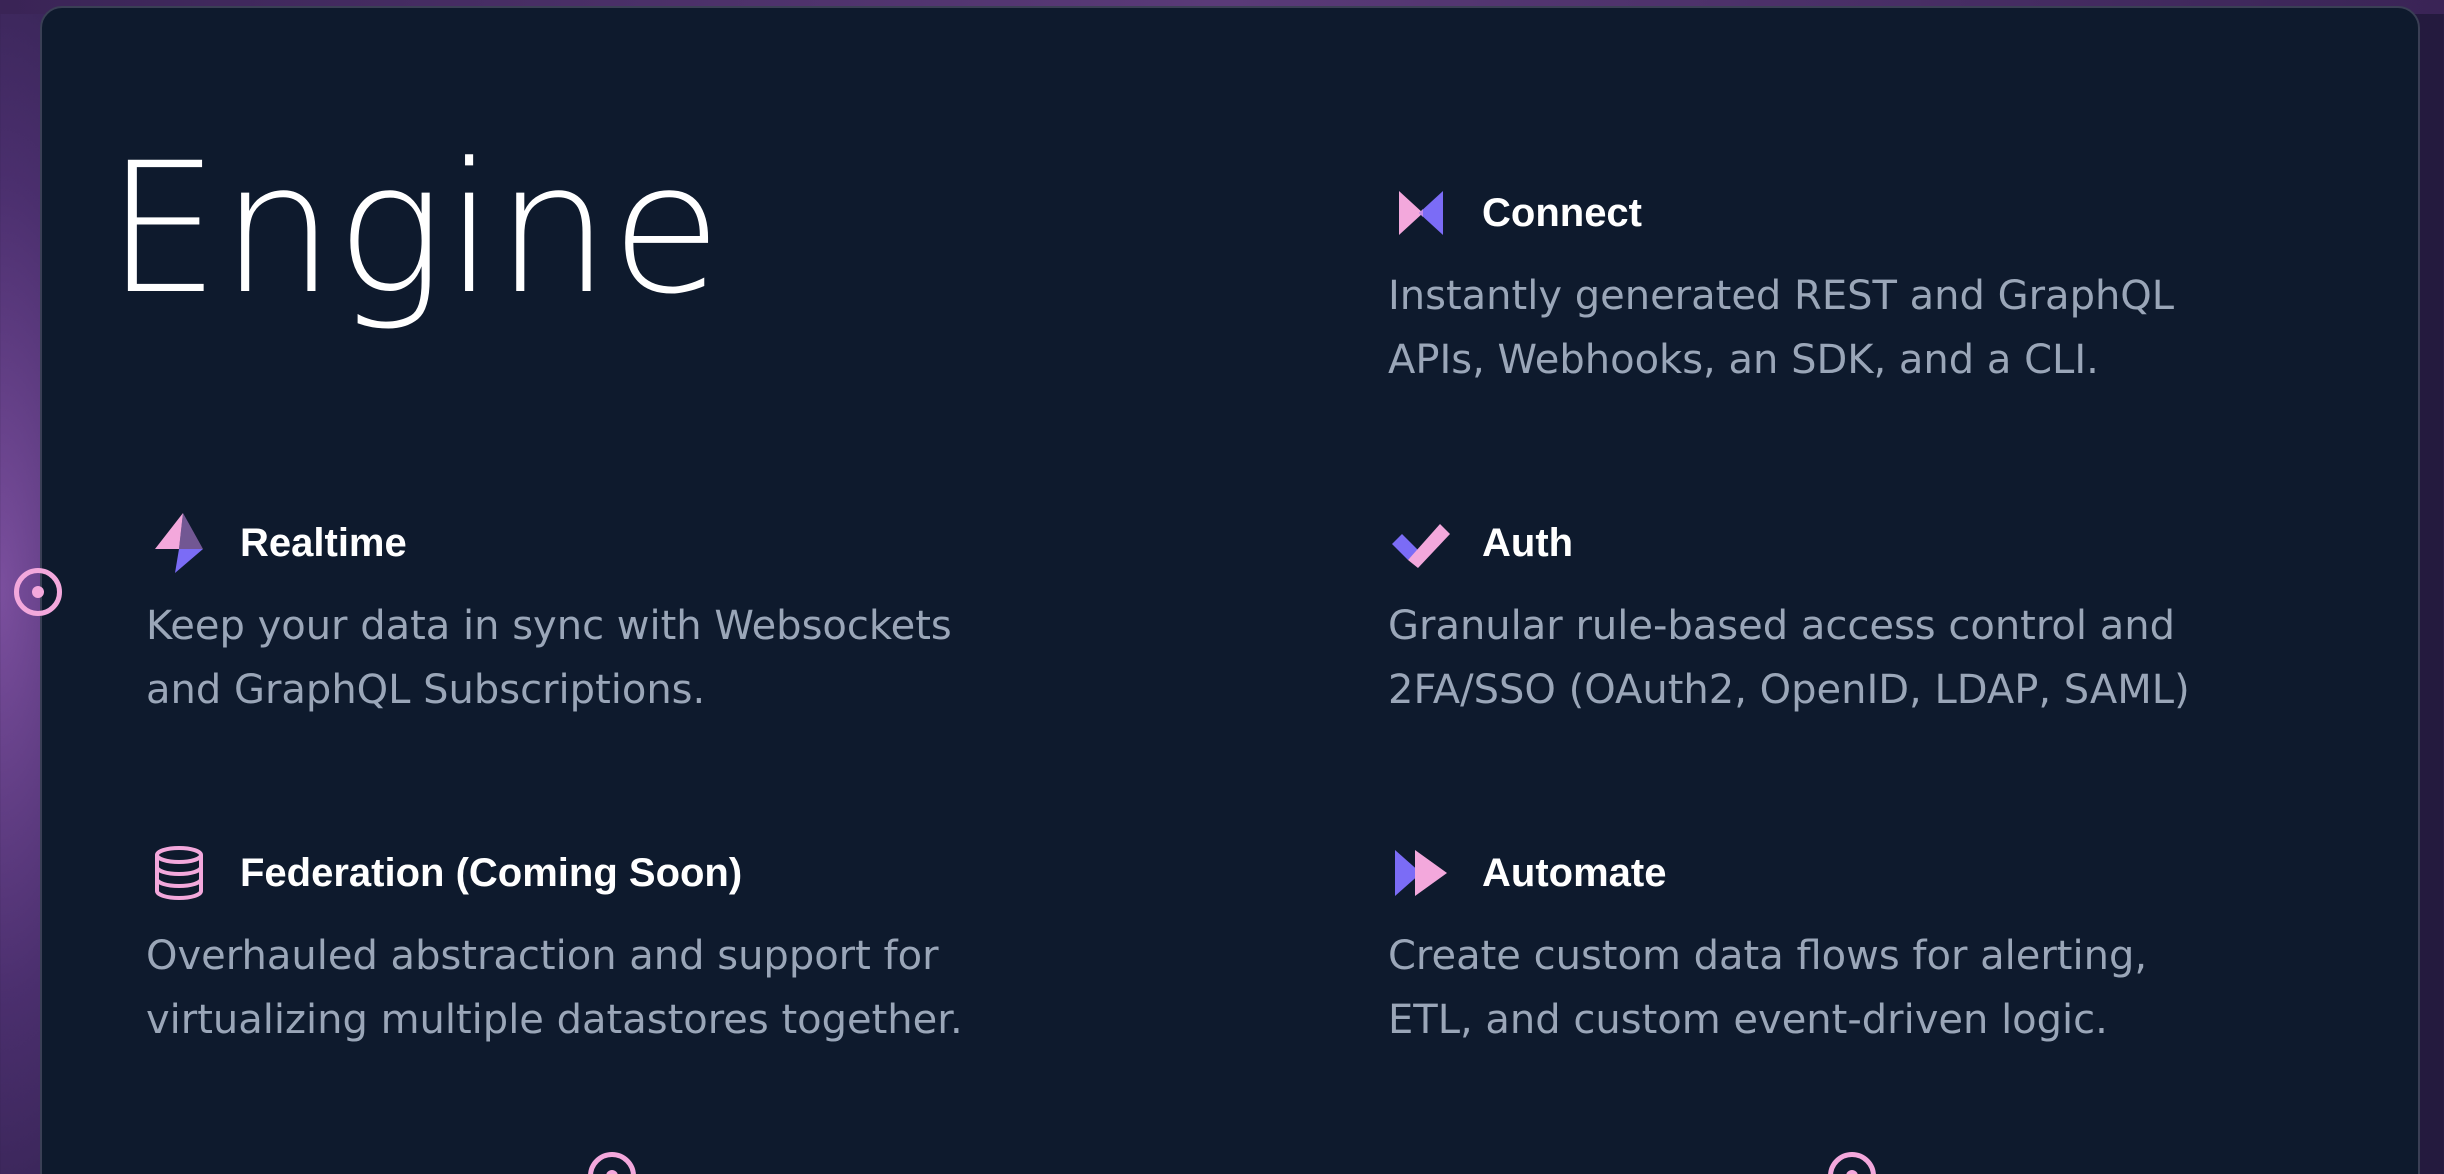 The height and width of the screenshot is (1174, 2444). Describe the element at coordinates (1421, 213) in the screenshot. I see `connect-icon` at that location.